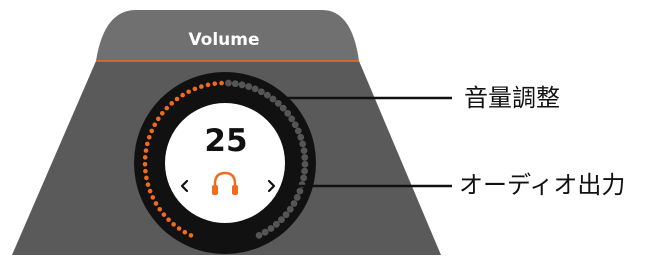 The image size is (658, 259). I want to click on panel-title: Volume, so click(223, 40).